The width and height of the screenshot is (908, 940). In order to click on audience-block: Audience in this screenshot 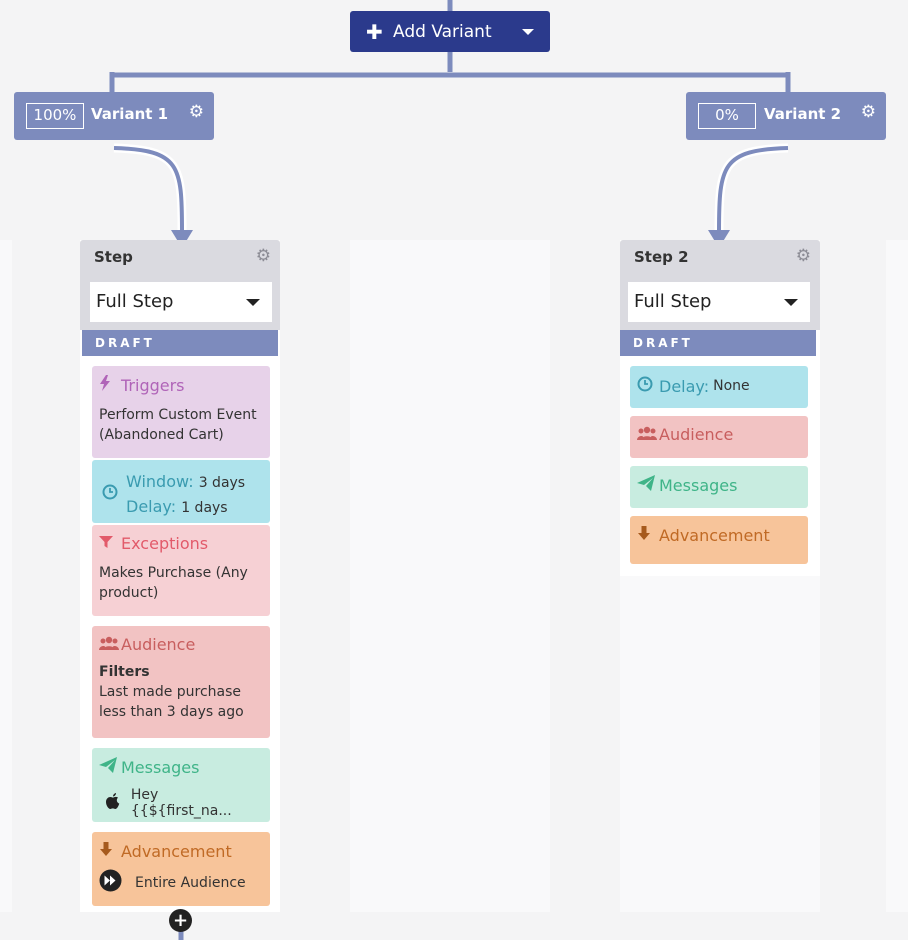, I will do `click(719, 437)`.